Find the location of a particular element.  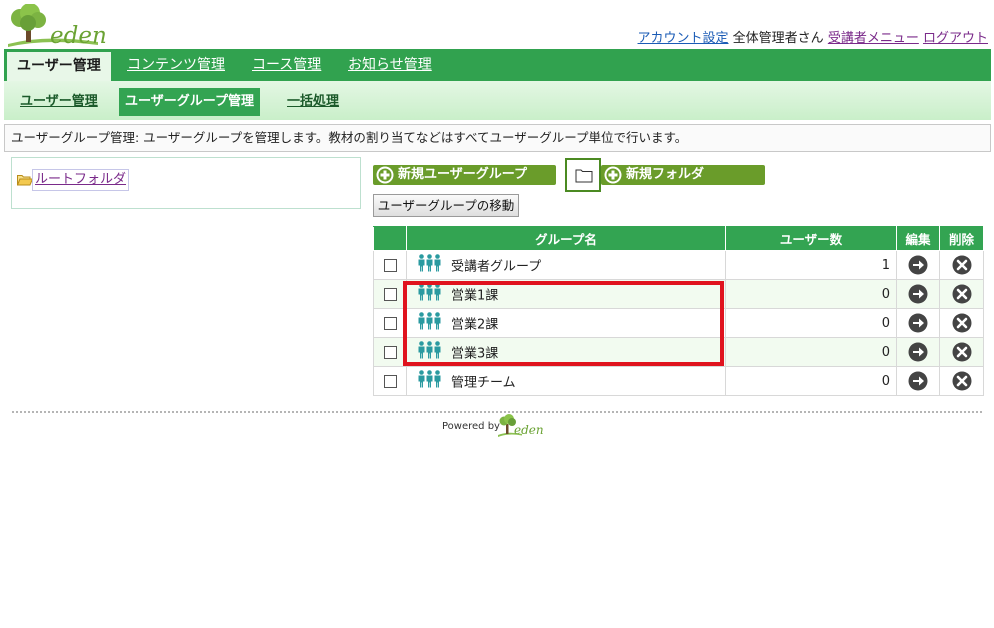

group-name: 受講者グループ is located at coordinates (496, 267).